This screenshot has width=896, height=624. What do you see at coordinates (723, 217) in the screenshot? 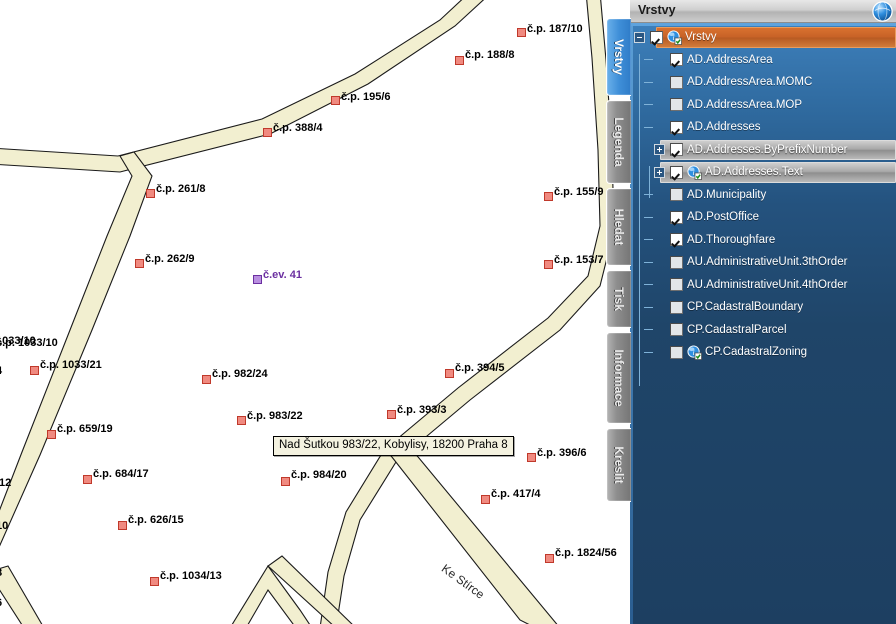
I see `layer-name: AD.PostOffice` at bounding box center [723, 217].